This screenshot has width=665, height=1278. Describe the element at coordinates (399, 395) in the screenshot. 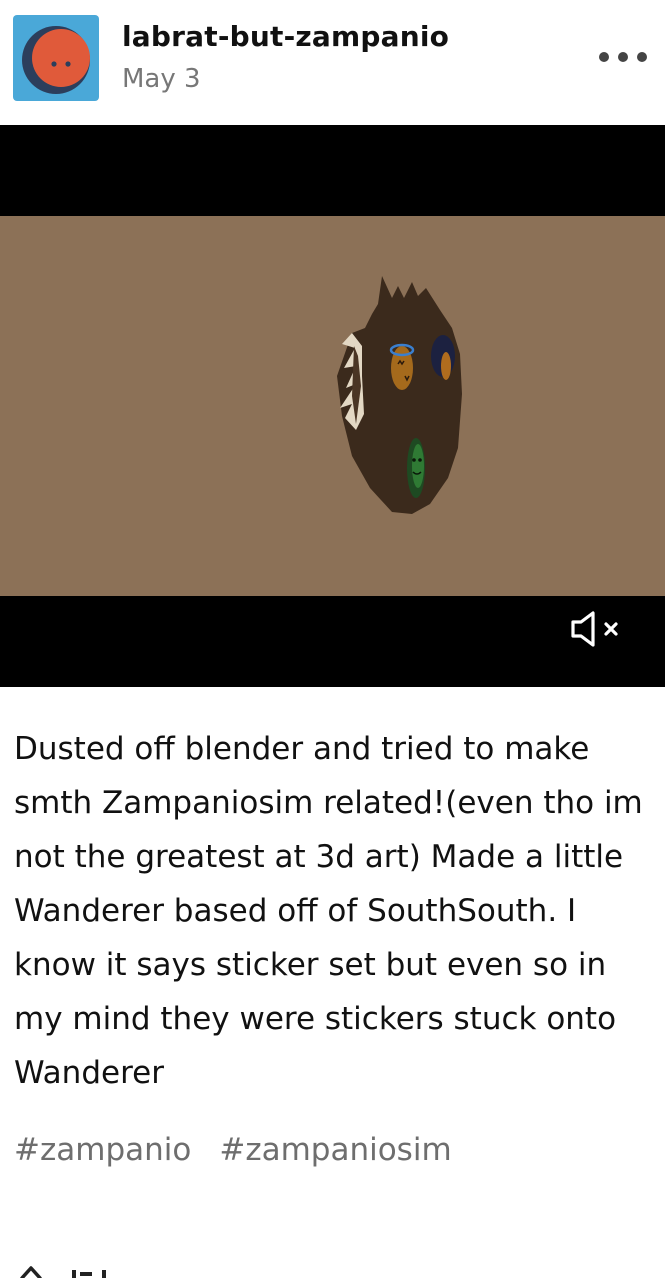

I see `wanderer-3d-model-image` at that location.